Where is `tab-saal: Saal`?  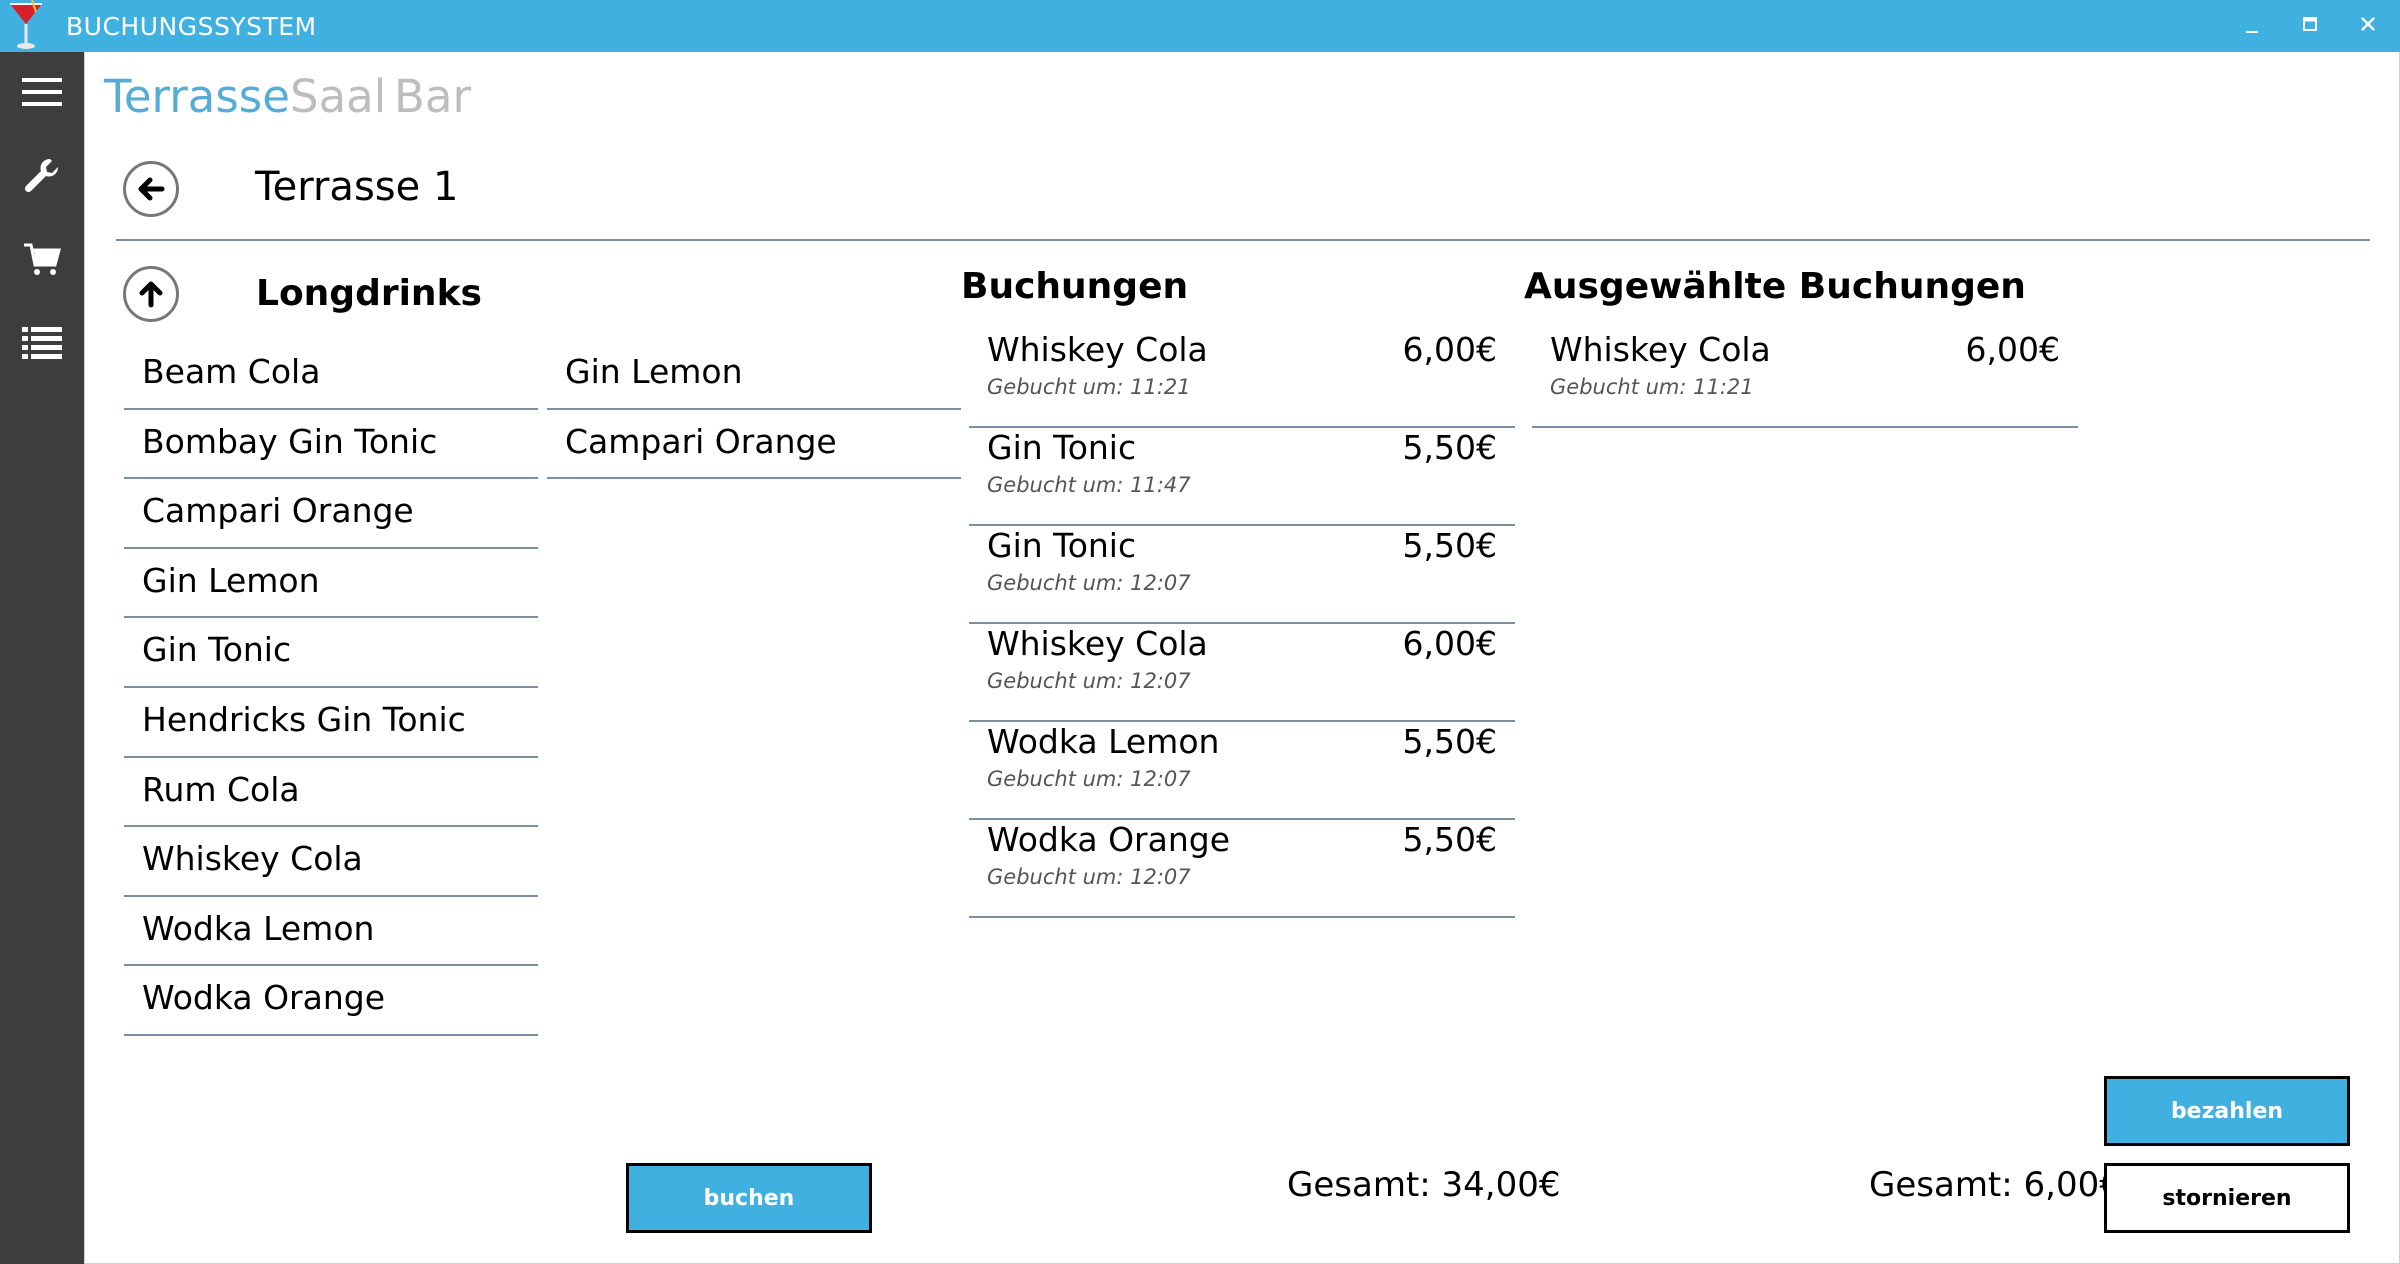 tab-saal: Saal is located at coordinates (338, 96).